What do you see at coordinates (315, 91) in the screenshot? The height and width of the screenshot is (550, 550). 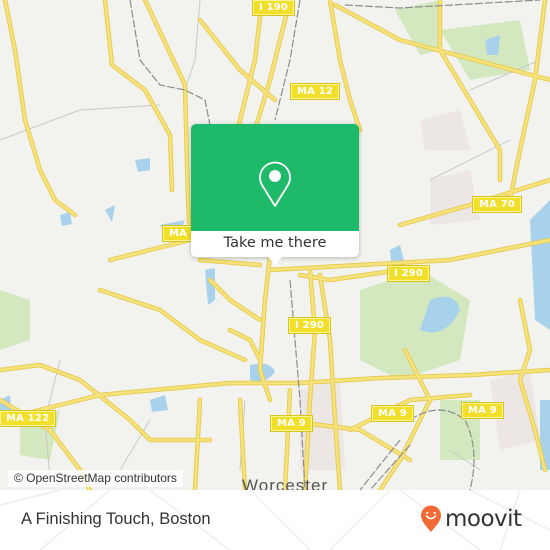 I see `route-shield-ma12: MA 12` at bounding box center [315, 91].